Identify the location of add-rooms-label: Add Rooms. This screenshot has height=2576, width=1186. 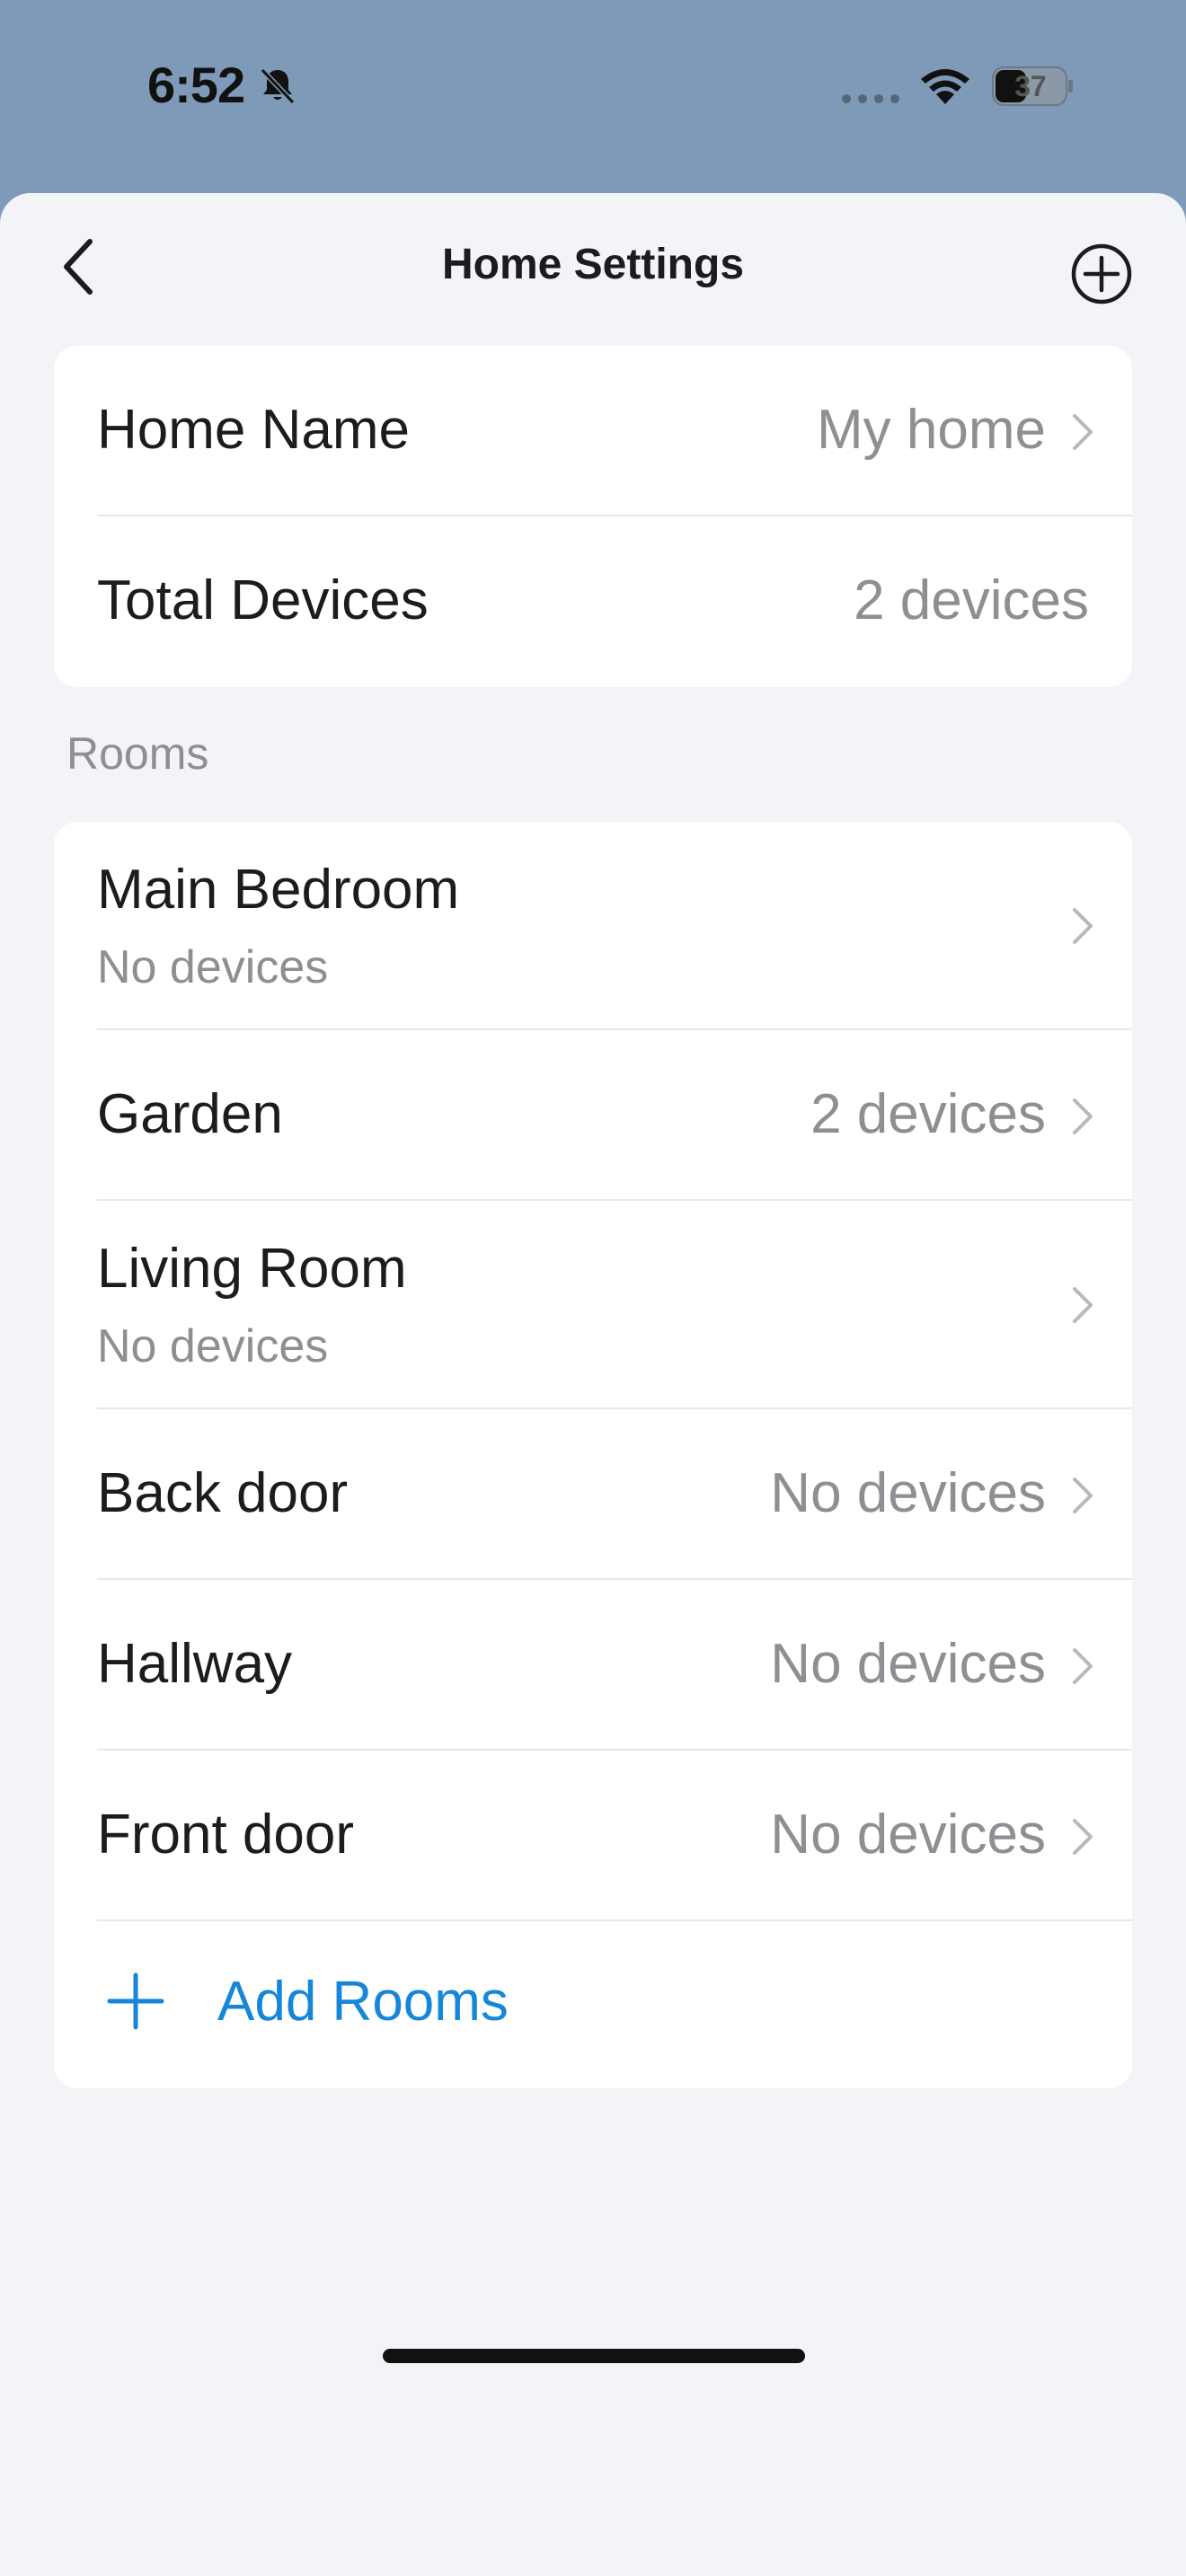
(363, 2002).